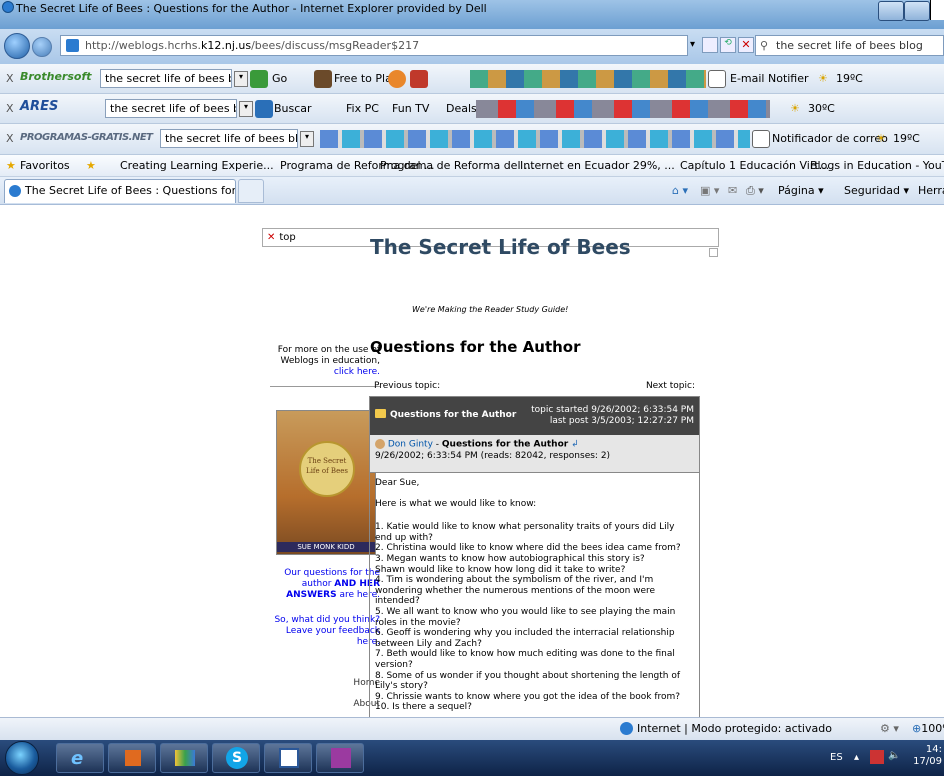 The width and height of the screenshot is (944, 776). Describe the element at coordinates (241, 79) in the screenshot. I see `brothersoft-dropdown-icon: ▾` at that location.